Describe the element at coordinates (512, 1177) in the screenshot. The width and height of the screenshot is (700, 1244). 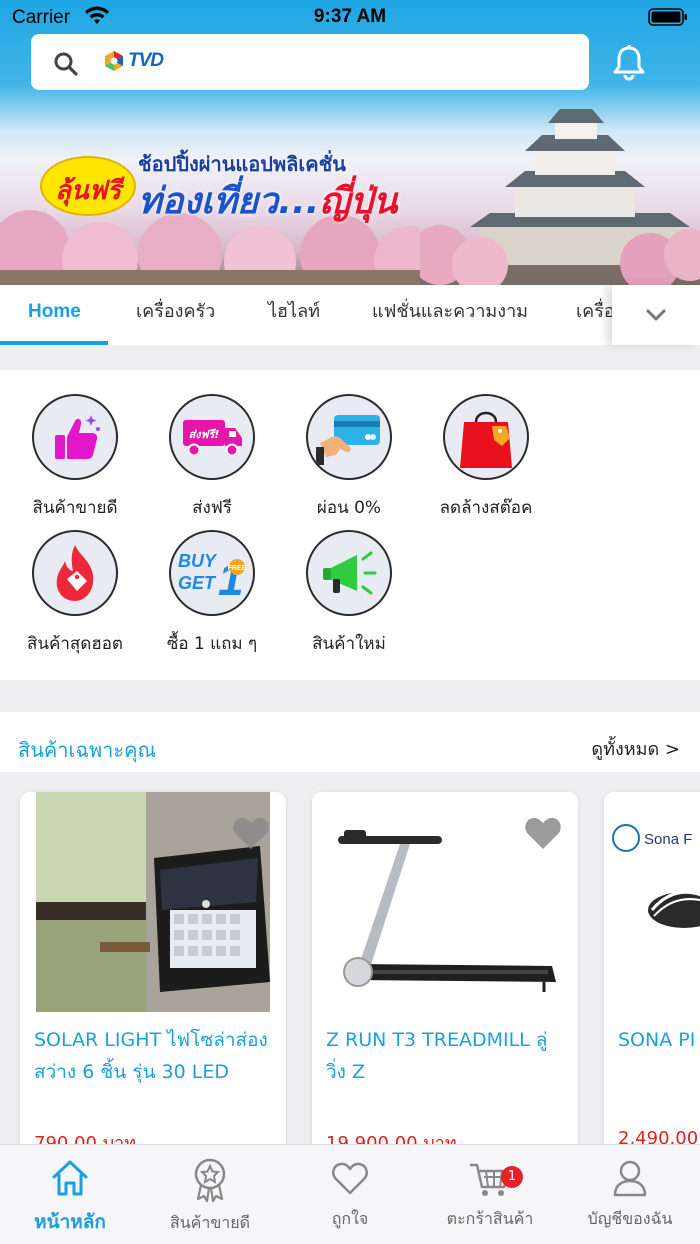
I see `cart-count-badge: 1` at that location.